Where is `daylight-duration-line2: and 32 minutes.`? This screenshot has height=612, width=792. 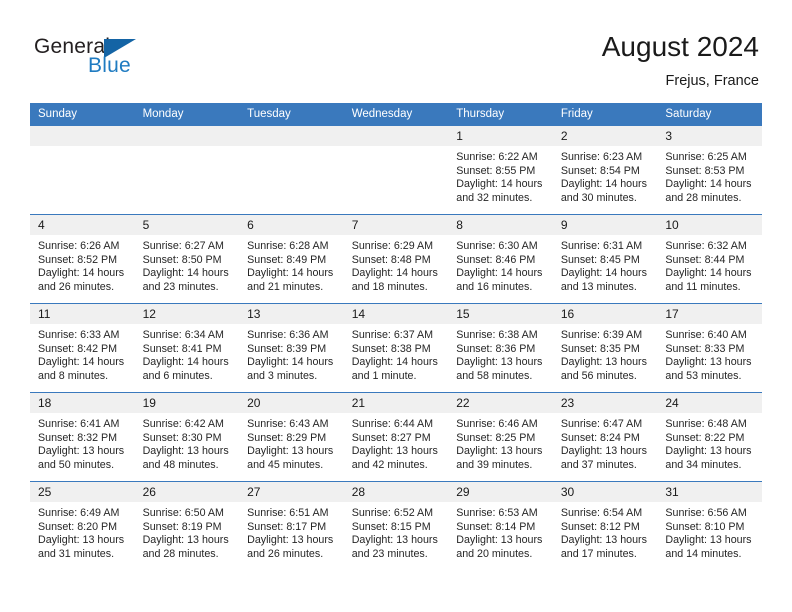 daylight-duration-line2: and 32 minutes. is located at coordinates (494, 197).